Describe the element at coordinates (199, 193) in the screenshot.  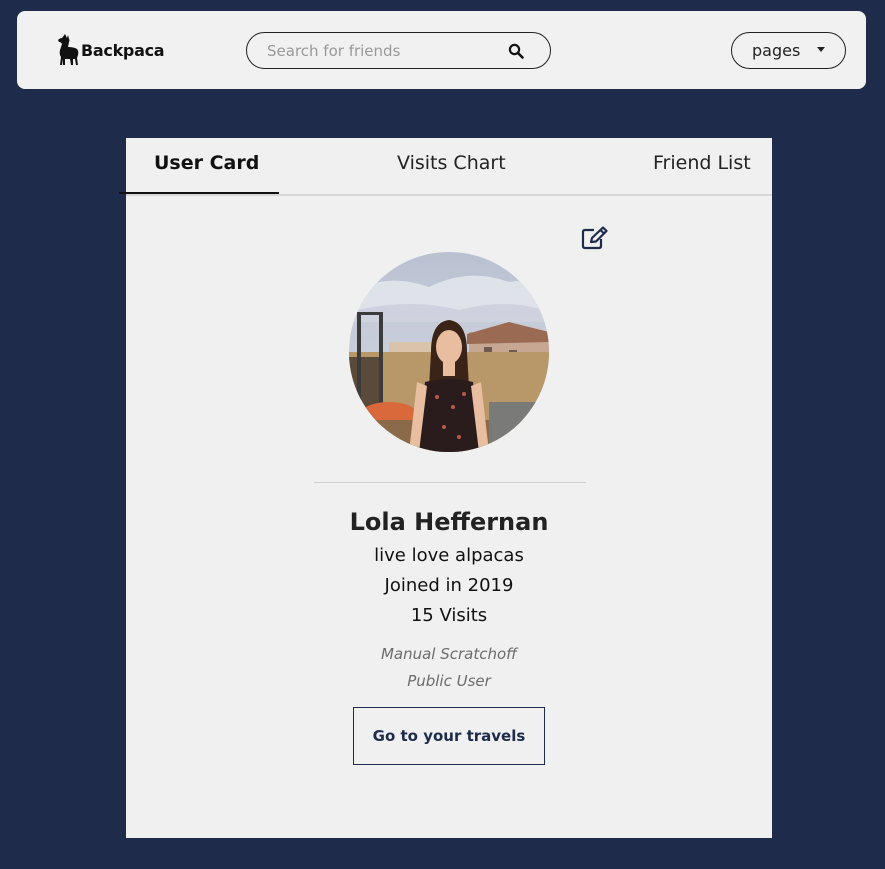
I see `active-tab-indicator` at that location.